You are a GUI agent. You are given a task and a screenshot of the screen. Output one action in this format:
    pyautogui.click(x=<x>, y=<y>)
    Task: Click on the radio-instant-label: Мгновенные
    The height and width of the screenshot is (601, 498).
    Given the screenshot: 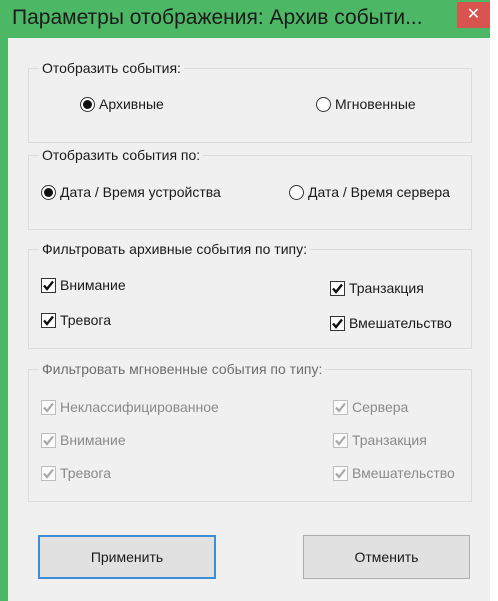 What is the action you would take?
    pyautogui.click(x=375, y=104)
    